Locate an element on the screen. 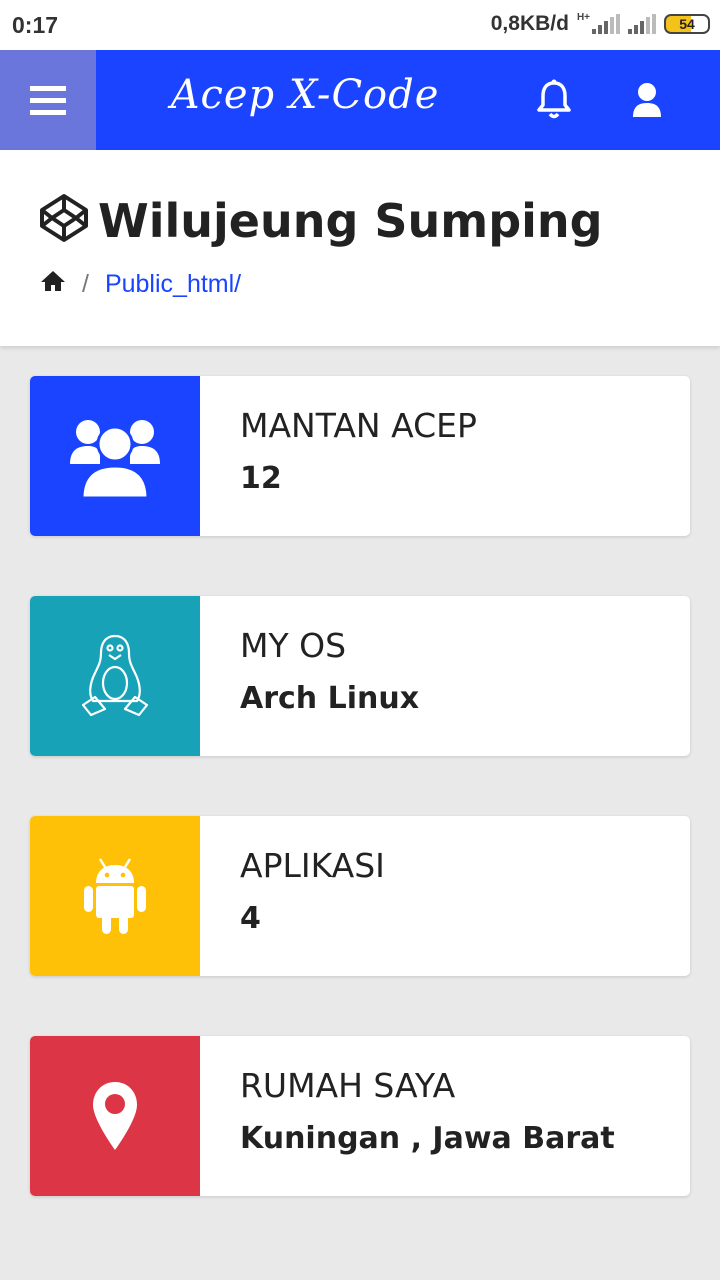  bell-icon is located at coordinates (554, 100).